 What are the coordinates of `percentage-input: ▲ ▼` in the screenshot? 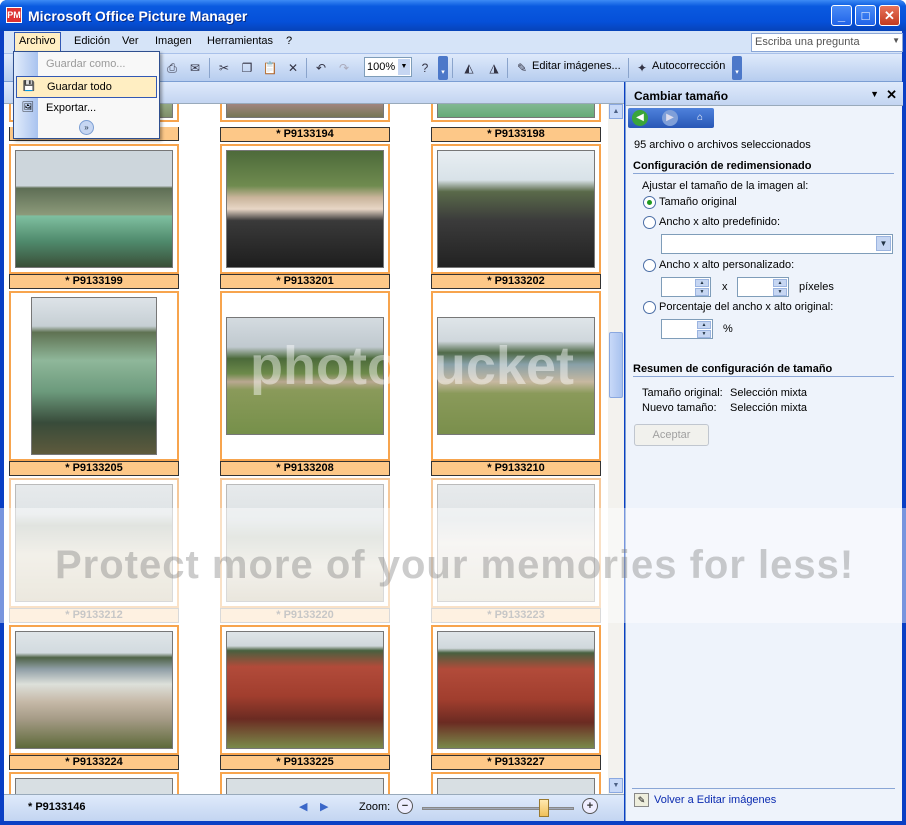 It's located at (687, 329).